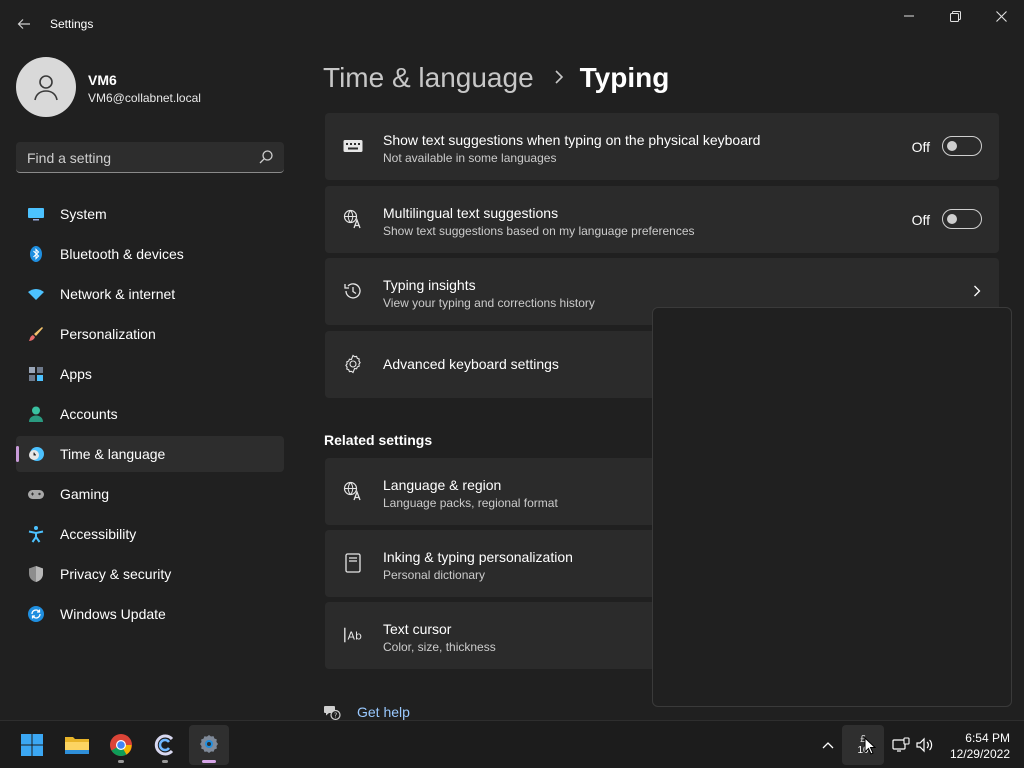  I want to click on clock-time: 6:54 PM, so click(987, 738).